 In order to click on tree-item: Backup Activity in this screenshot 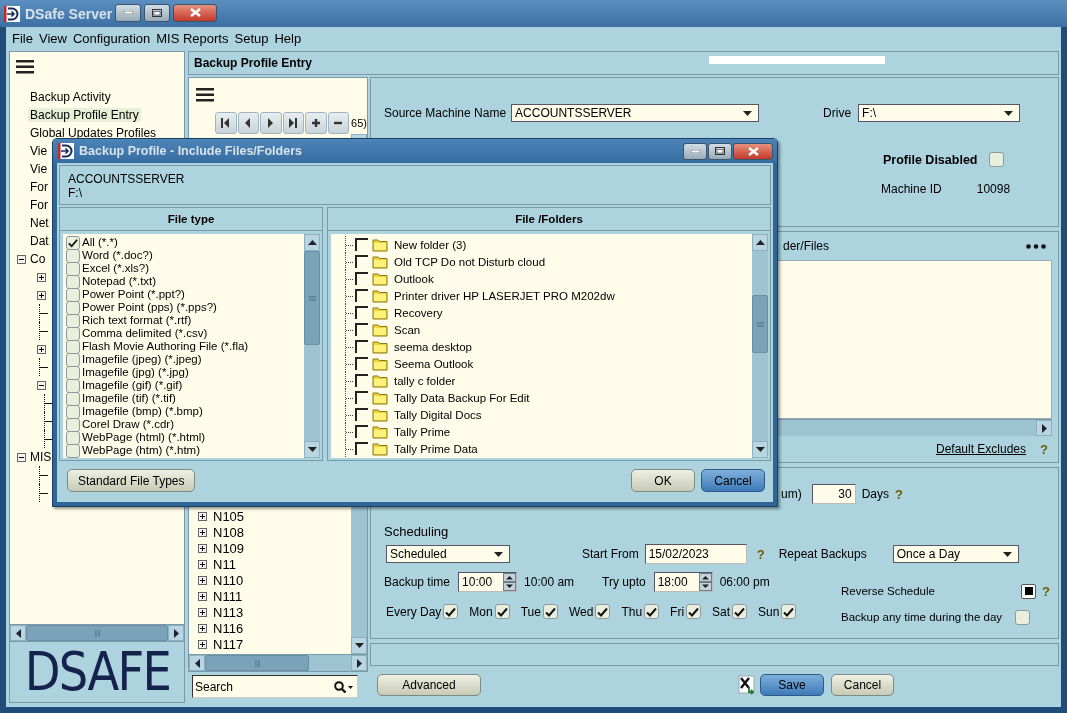, I will do `click(70, 97)`.